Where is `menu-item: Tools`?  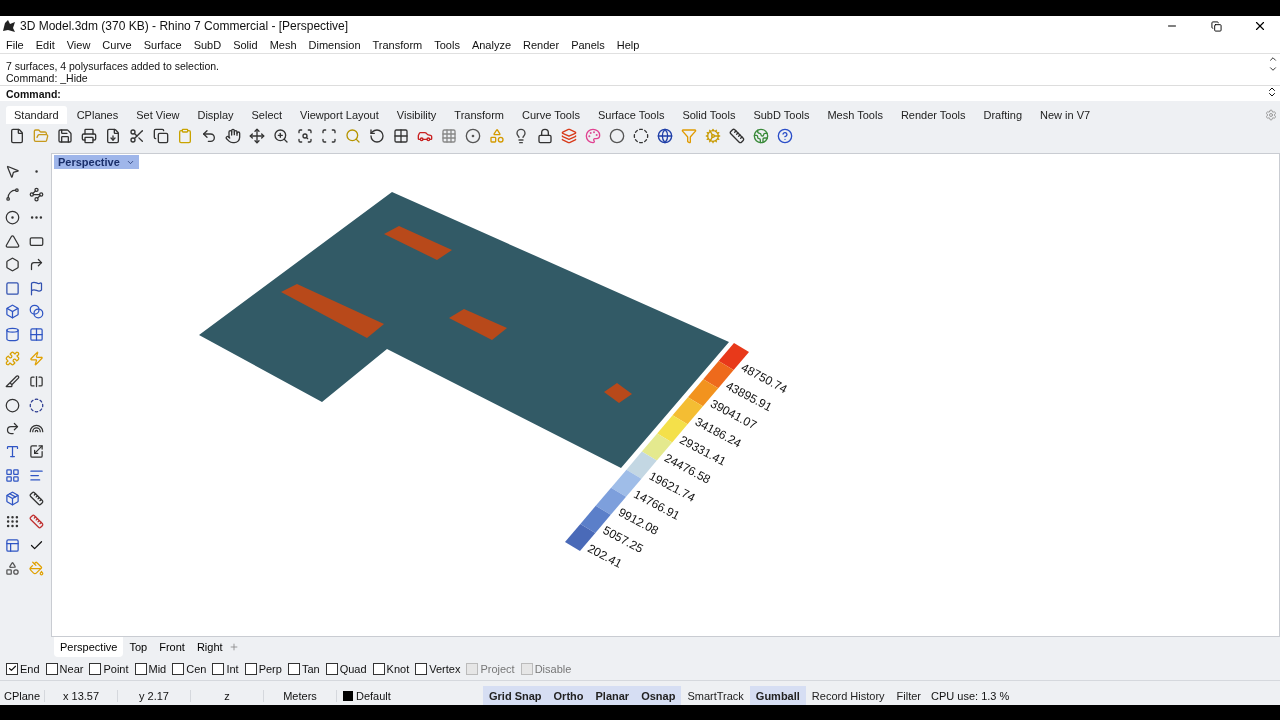 menu-item: Tools is located at coordinates (450, 44).